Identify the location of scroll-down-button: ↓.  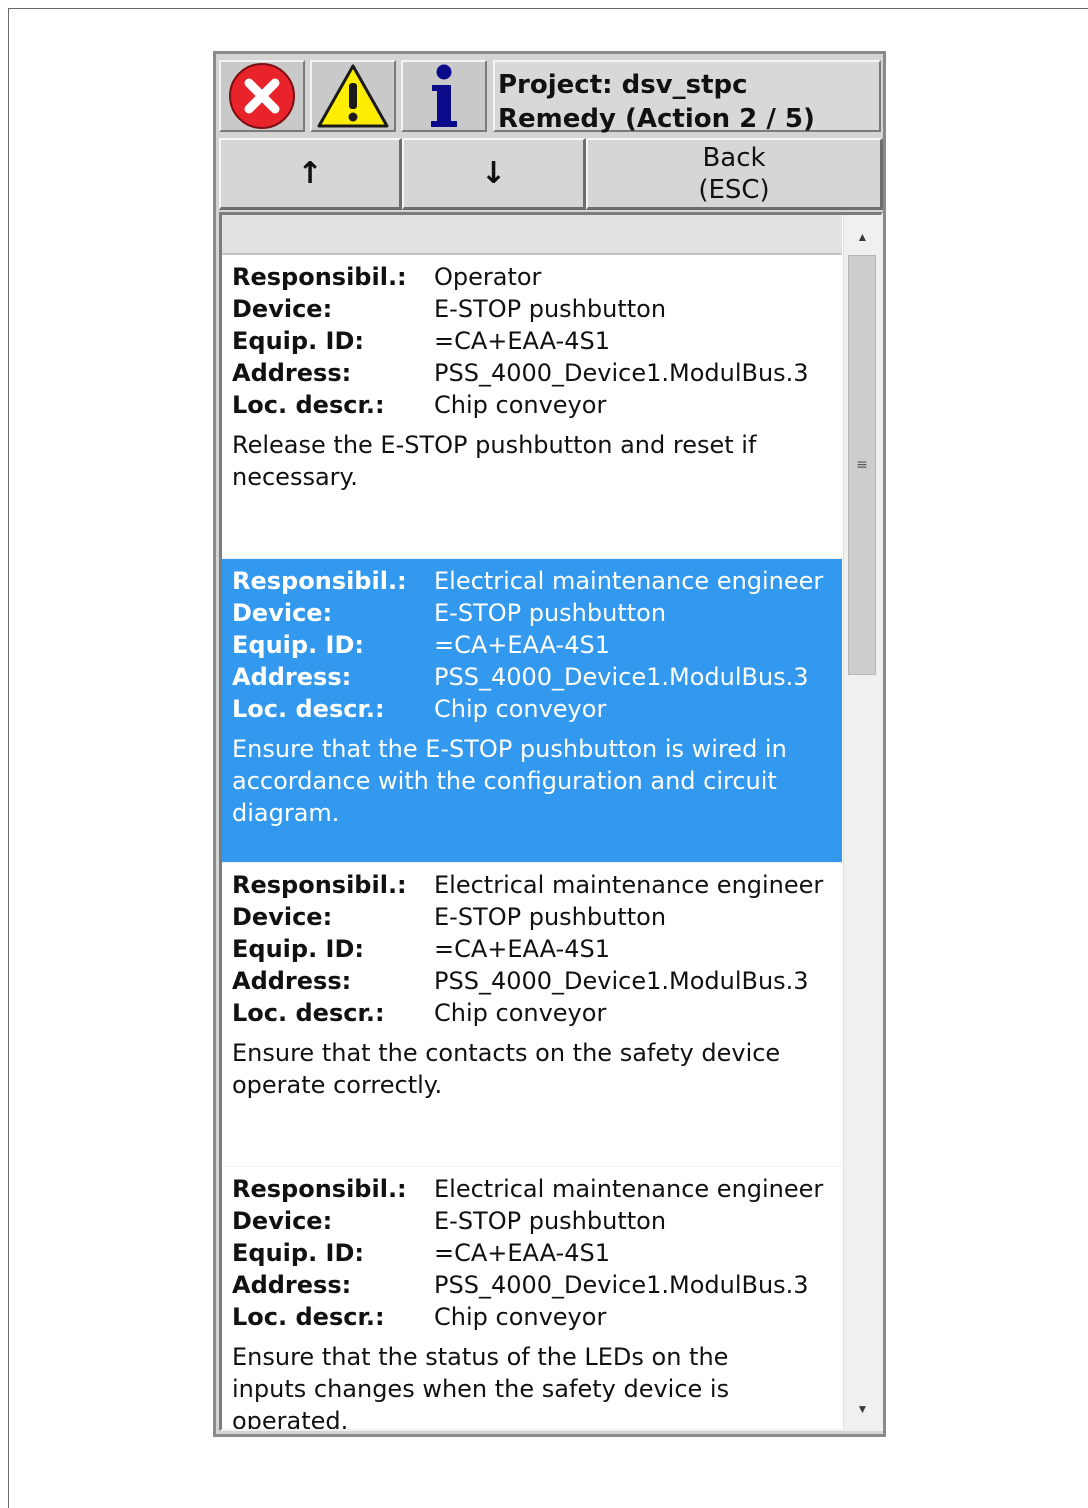
(494, 174).